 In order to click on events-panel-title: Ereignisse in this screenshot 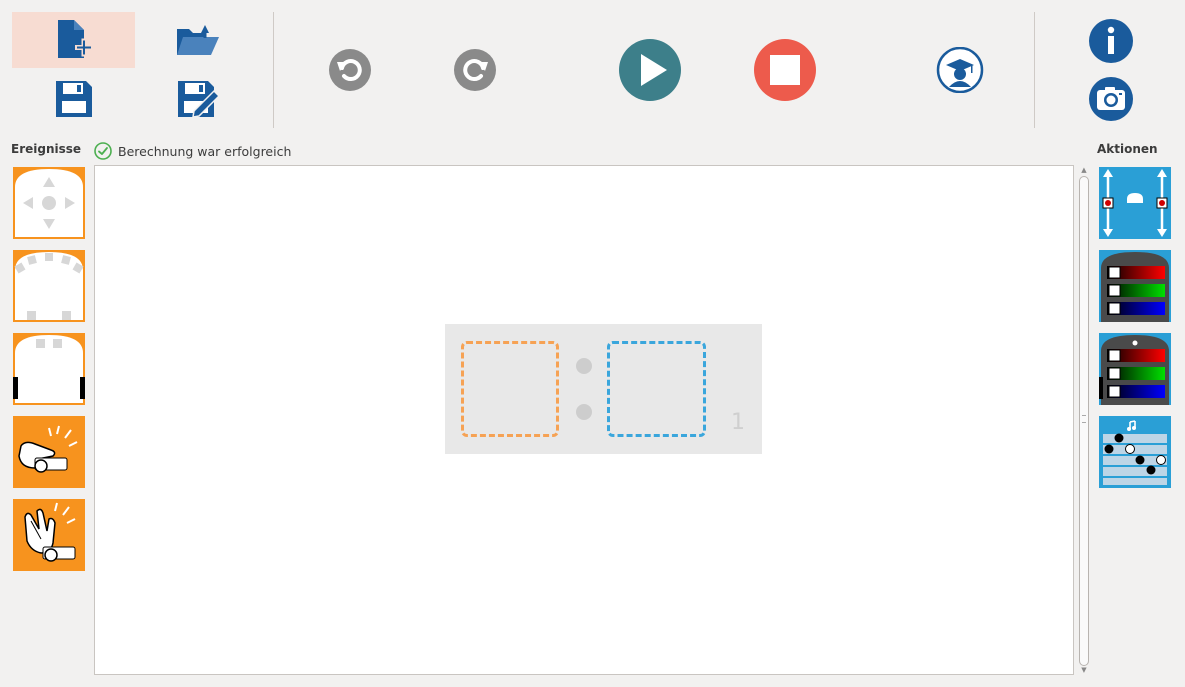, I will do `click(46, 149)`.